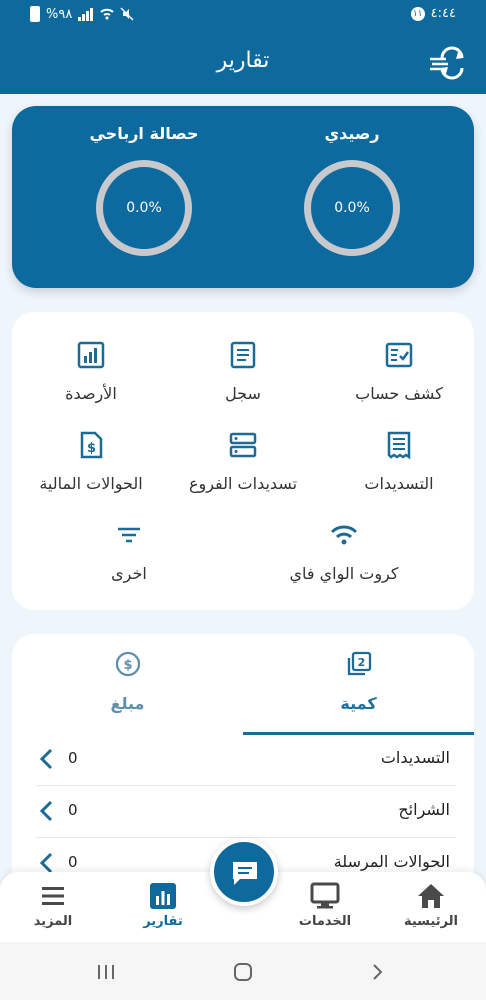 The height and width of the screenshot is (1000, 486). What do you see at coordinates (243, 355) in the screenshot?
I see `log-icon` at bounding box center [243, 355].